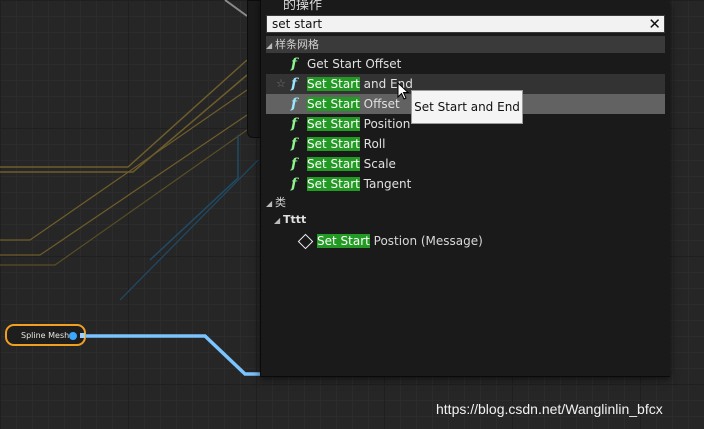 This screenshot has height=429, width=704. I want to click on item-label: Get Start Offset, so click(354, 64).